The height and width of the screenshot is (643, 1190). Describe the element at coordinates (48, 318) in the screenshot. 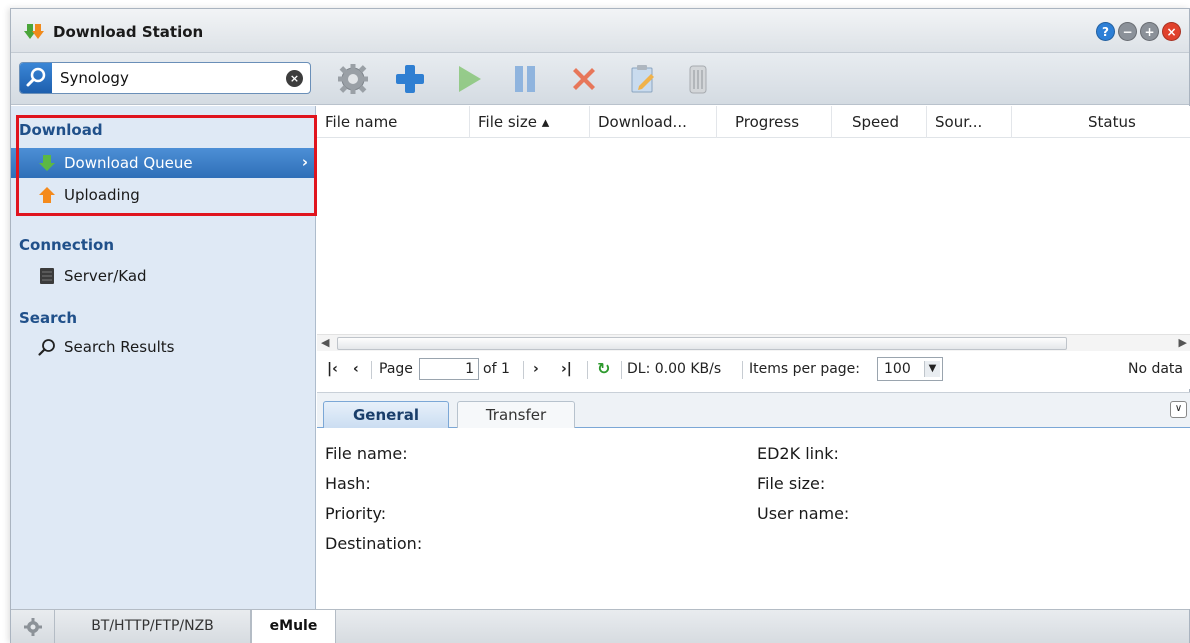

I see `sidebar-section-search: Search` at that location.